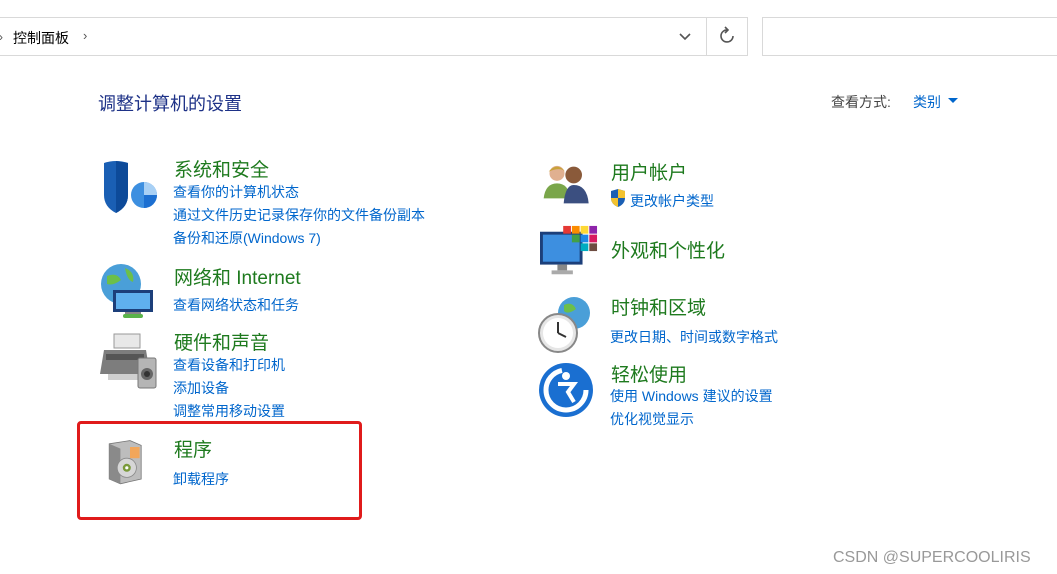  What do you see at coordinates (694, 337) in the screenshot?
I see `link-change-date-time-format: 更改日期、时间或数字格式` at bounding box center [694, 337].